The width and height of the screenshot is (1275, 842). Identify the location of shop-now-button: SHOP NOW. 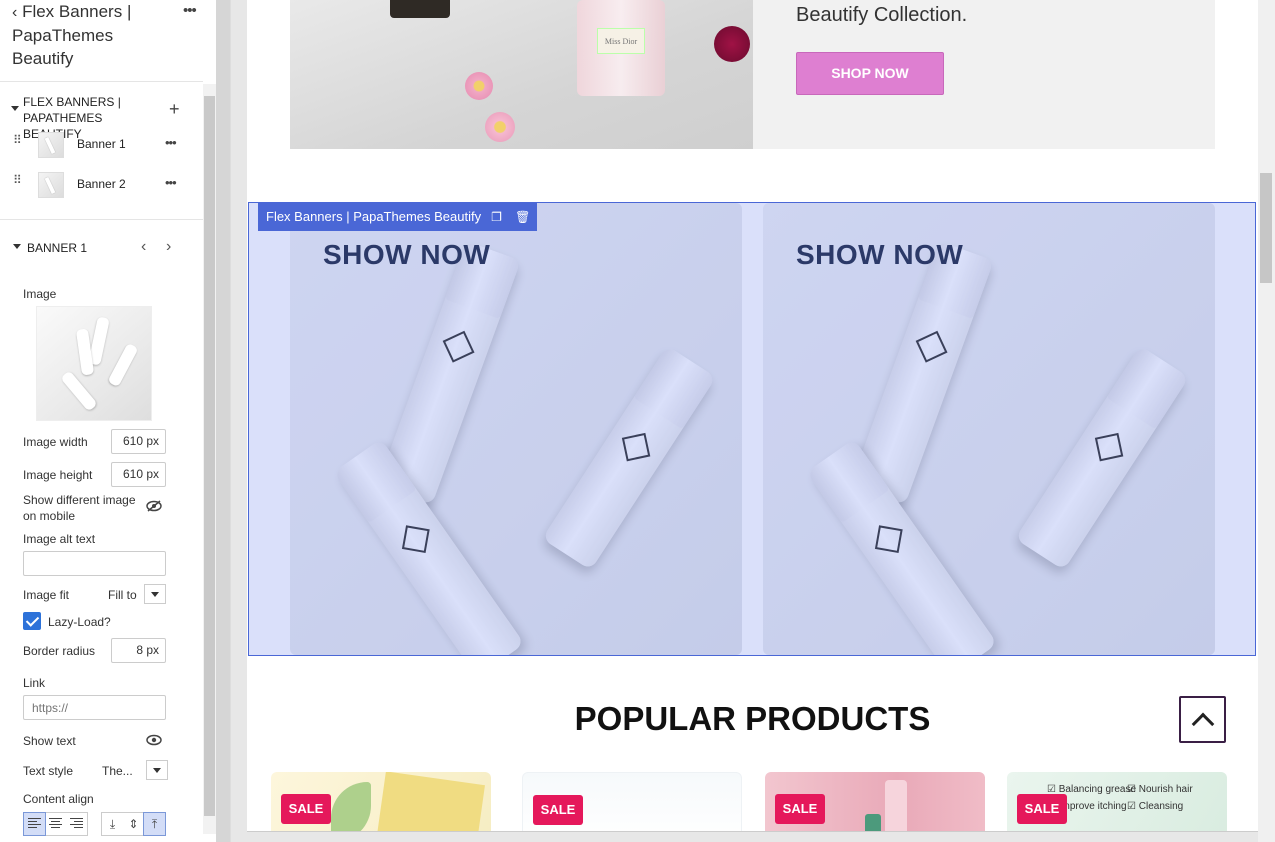
(870, 73).